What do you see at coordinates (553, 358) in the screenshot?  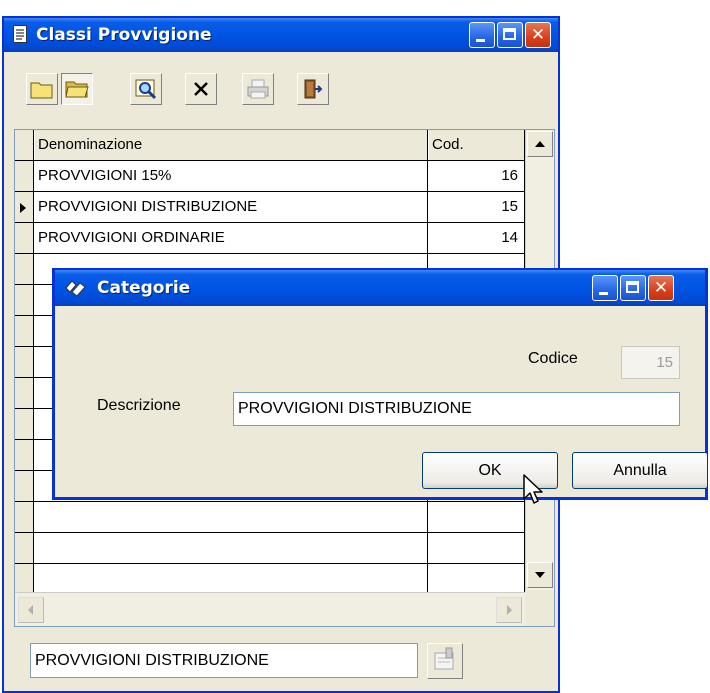 I see `codice-label: Codice` at bounding box center [553, 358].